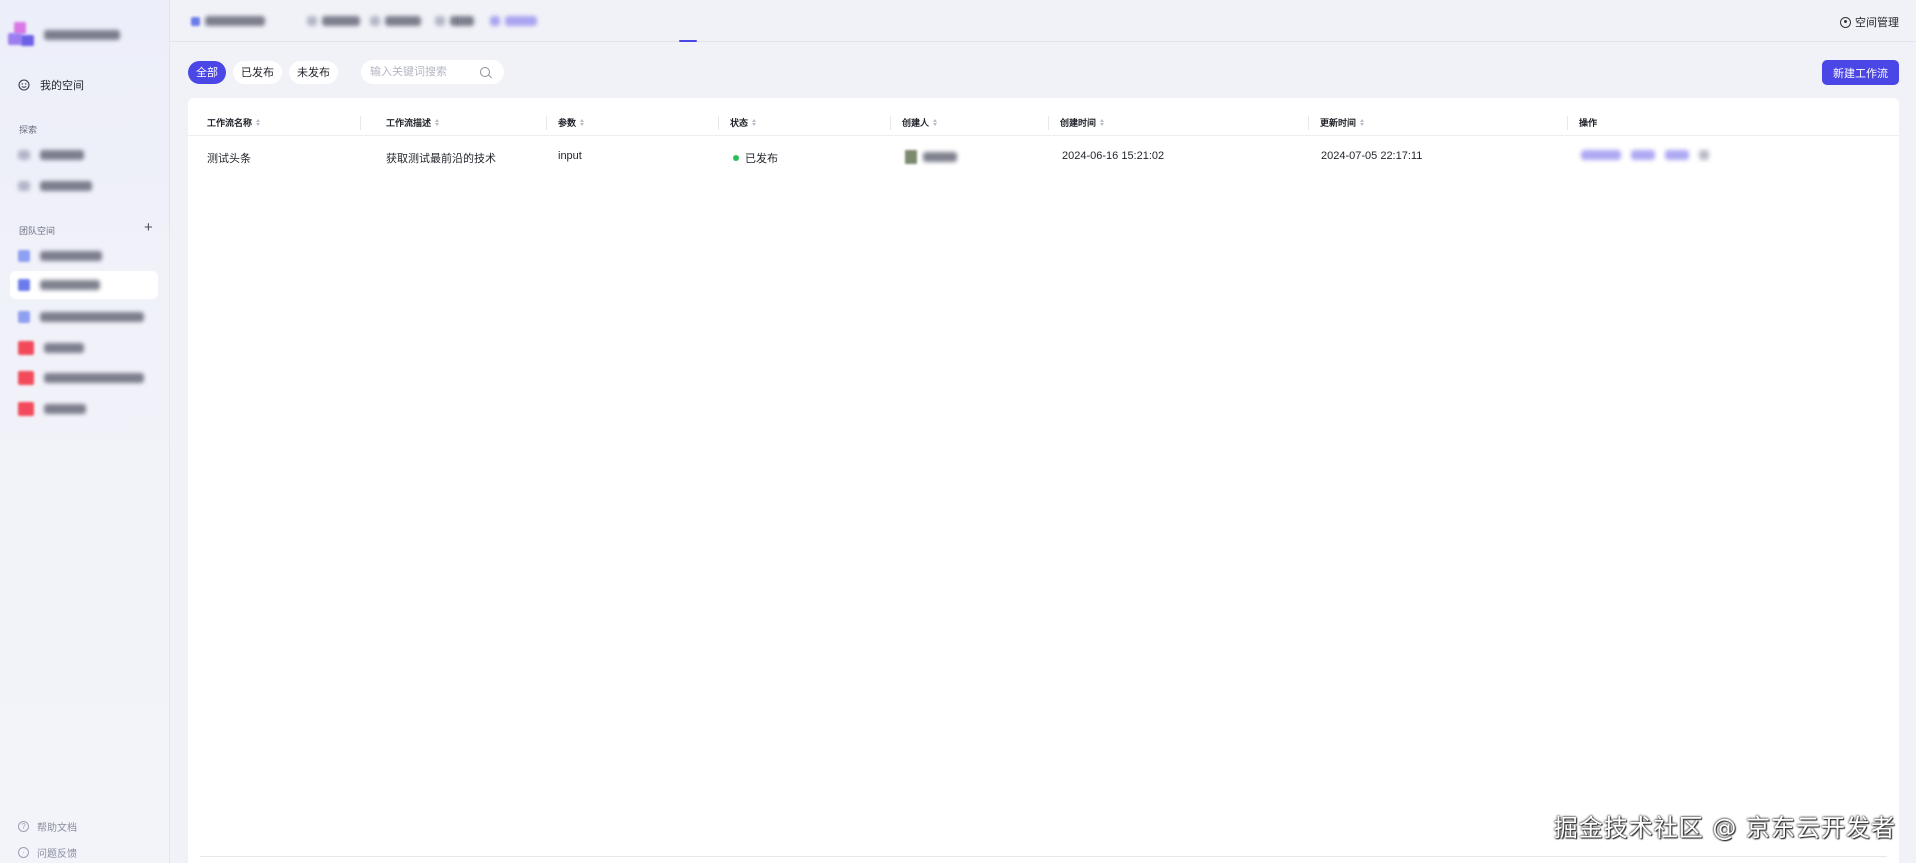  I want to click on workspace-name-blurred, so click(82, 35).